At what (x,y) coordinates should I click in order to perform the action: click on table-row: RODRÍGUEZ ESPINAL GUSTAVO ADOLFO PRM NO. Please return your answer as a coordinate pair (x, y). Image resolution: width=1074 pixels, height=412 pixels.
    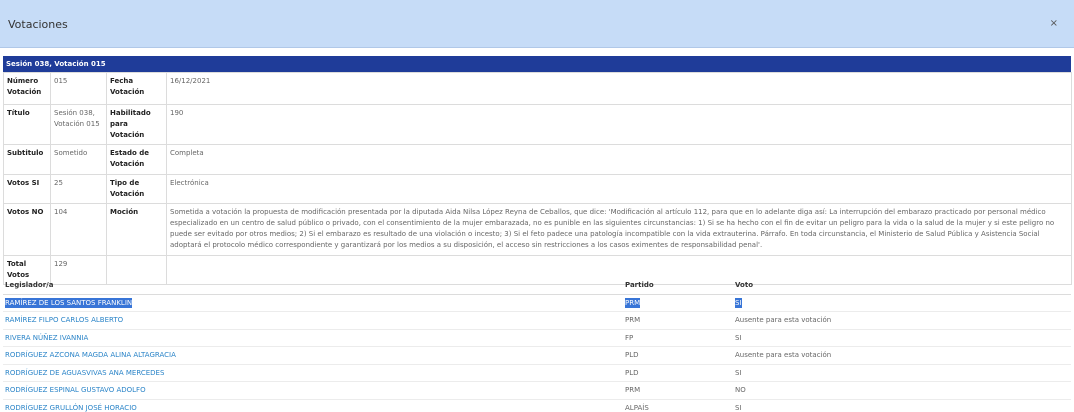
    Looking at the image, I should click on (537, 390).